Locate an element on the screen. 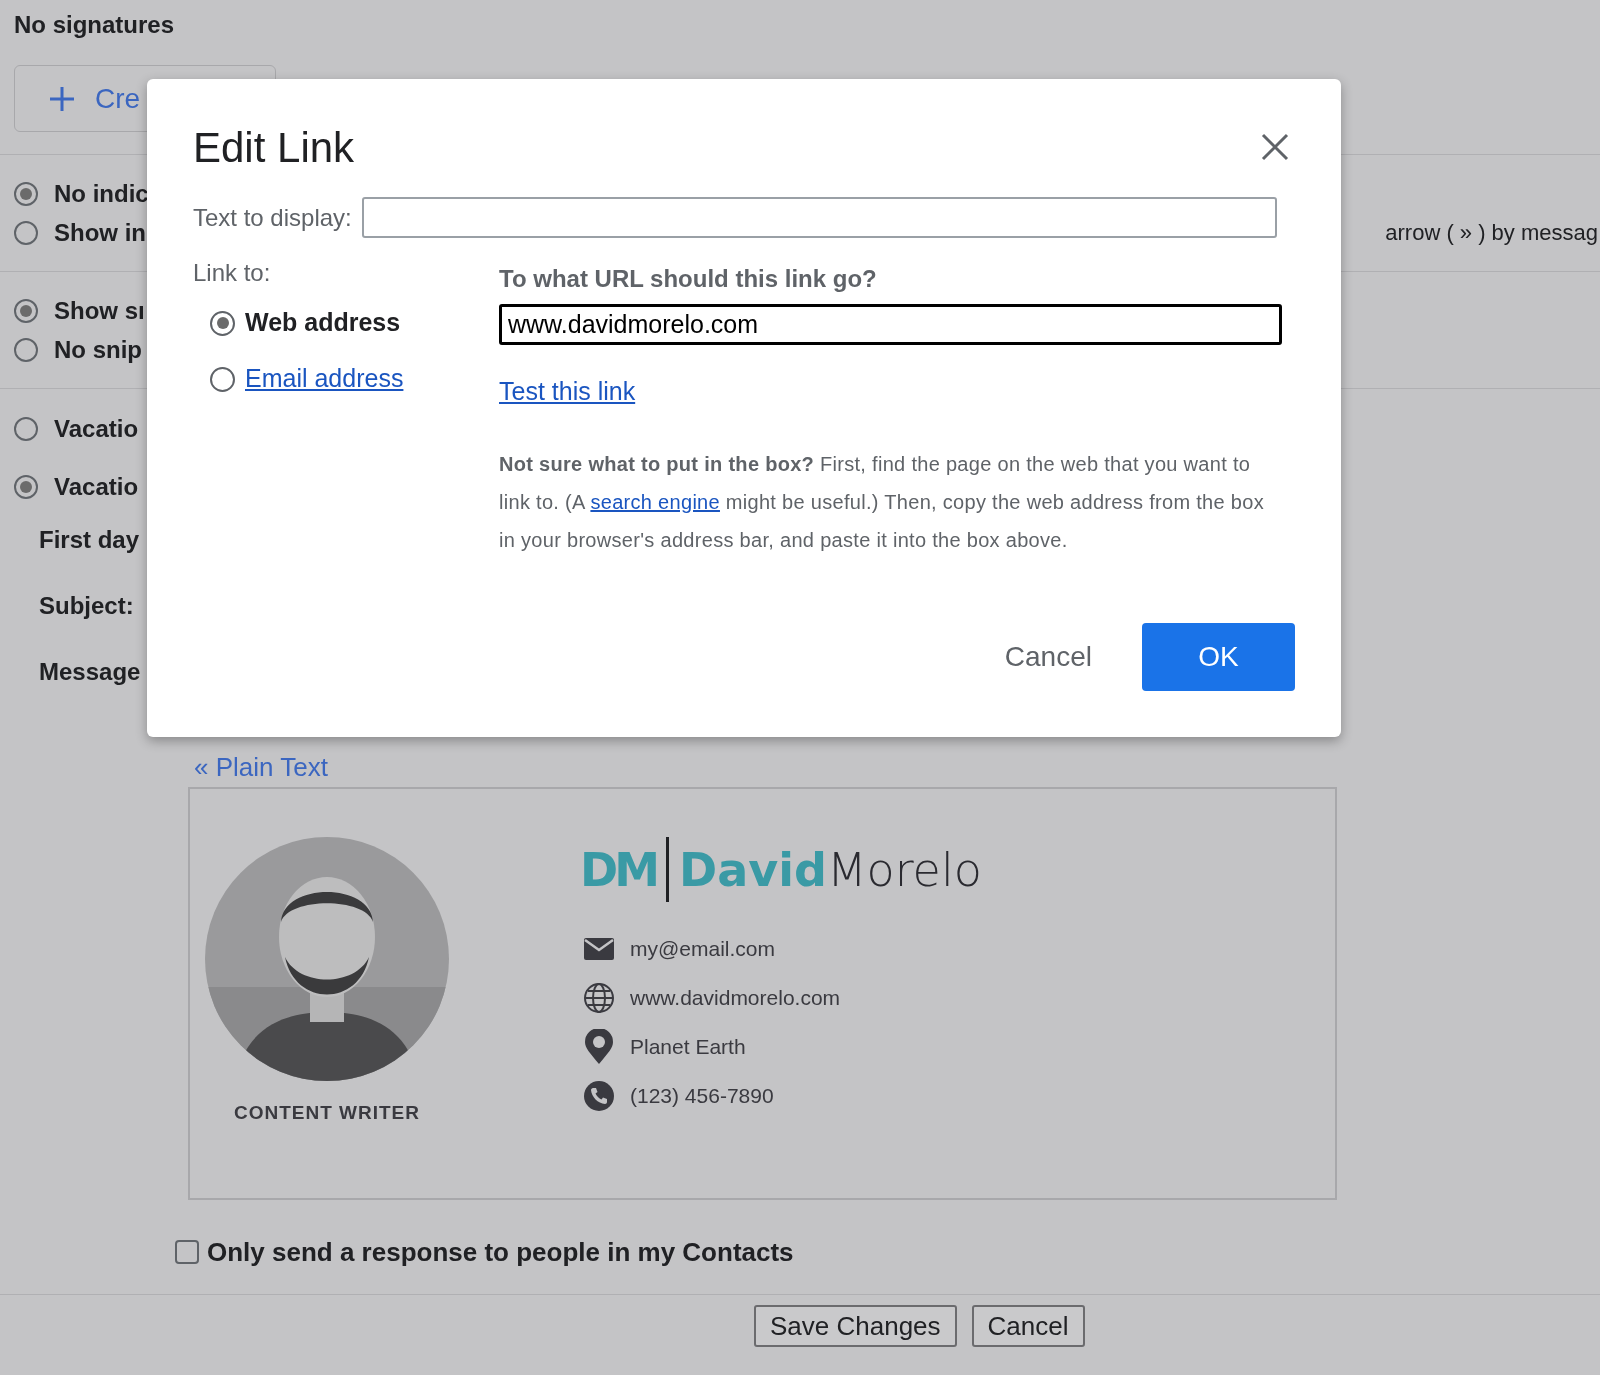  link-type-option: Email address is located at coordinates (324, 379).